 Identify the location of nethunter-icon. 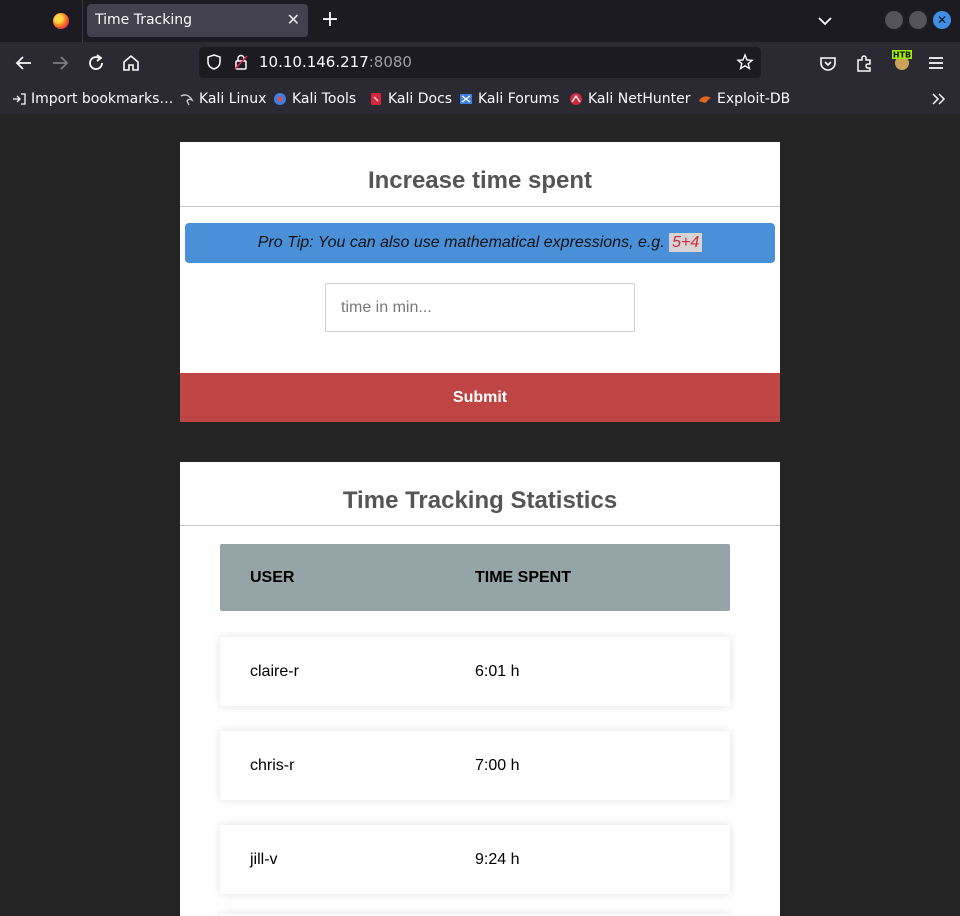
(576, 99).